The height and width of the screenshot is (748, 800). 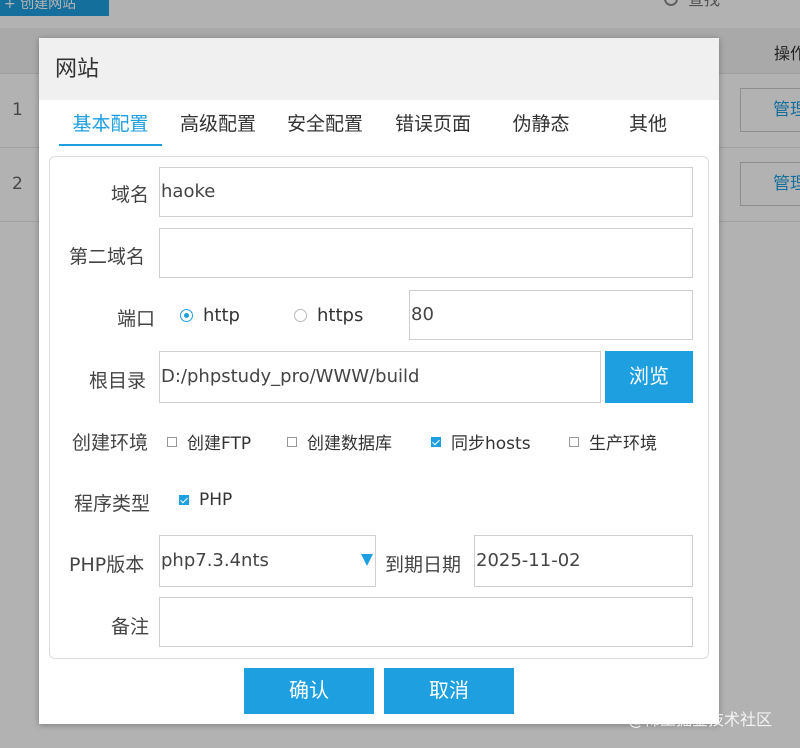 I want to click on dialog-header: 网站, so click(x=379, y=69).